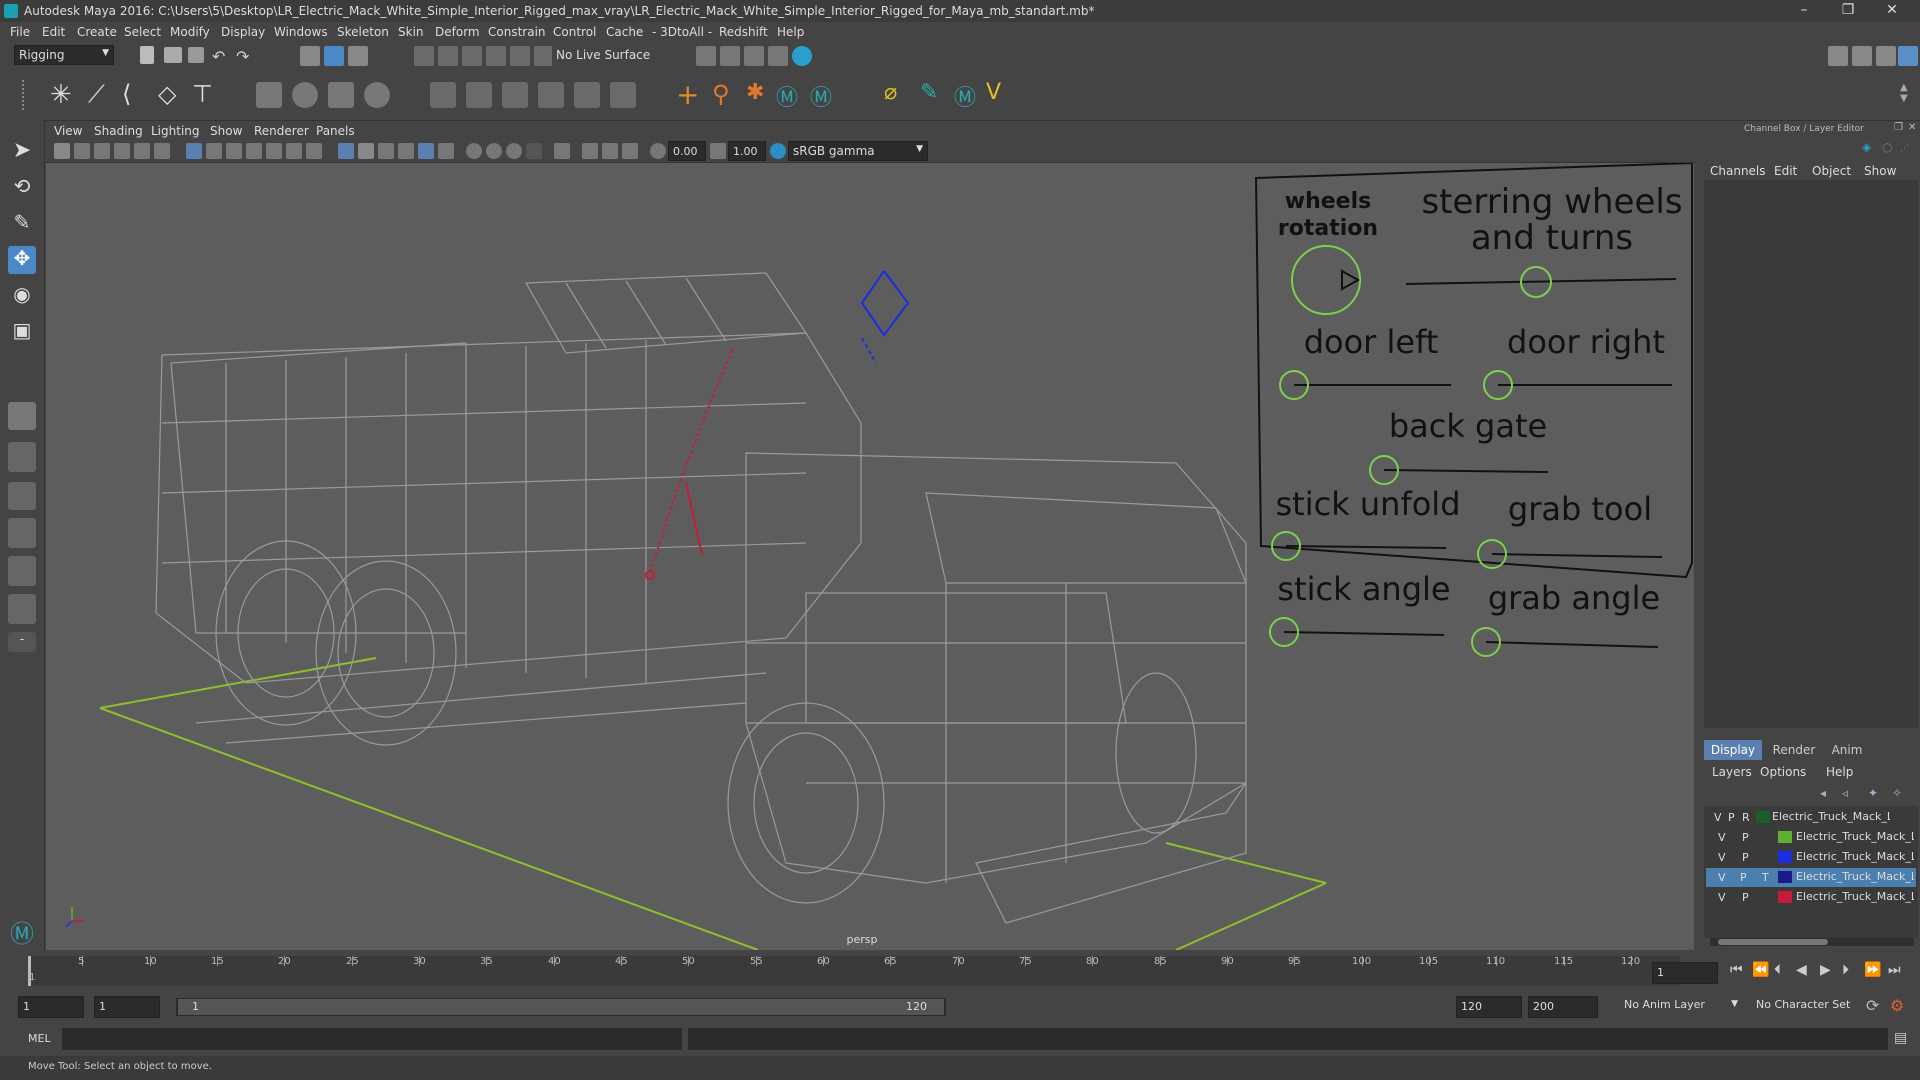 Image resolution: width=1920 pixels, height=1080 pixels. I want to click on menu-display: Display, so click(243, 32).